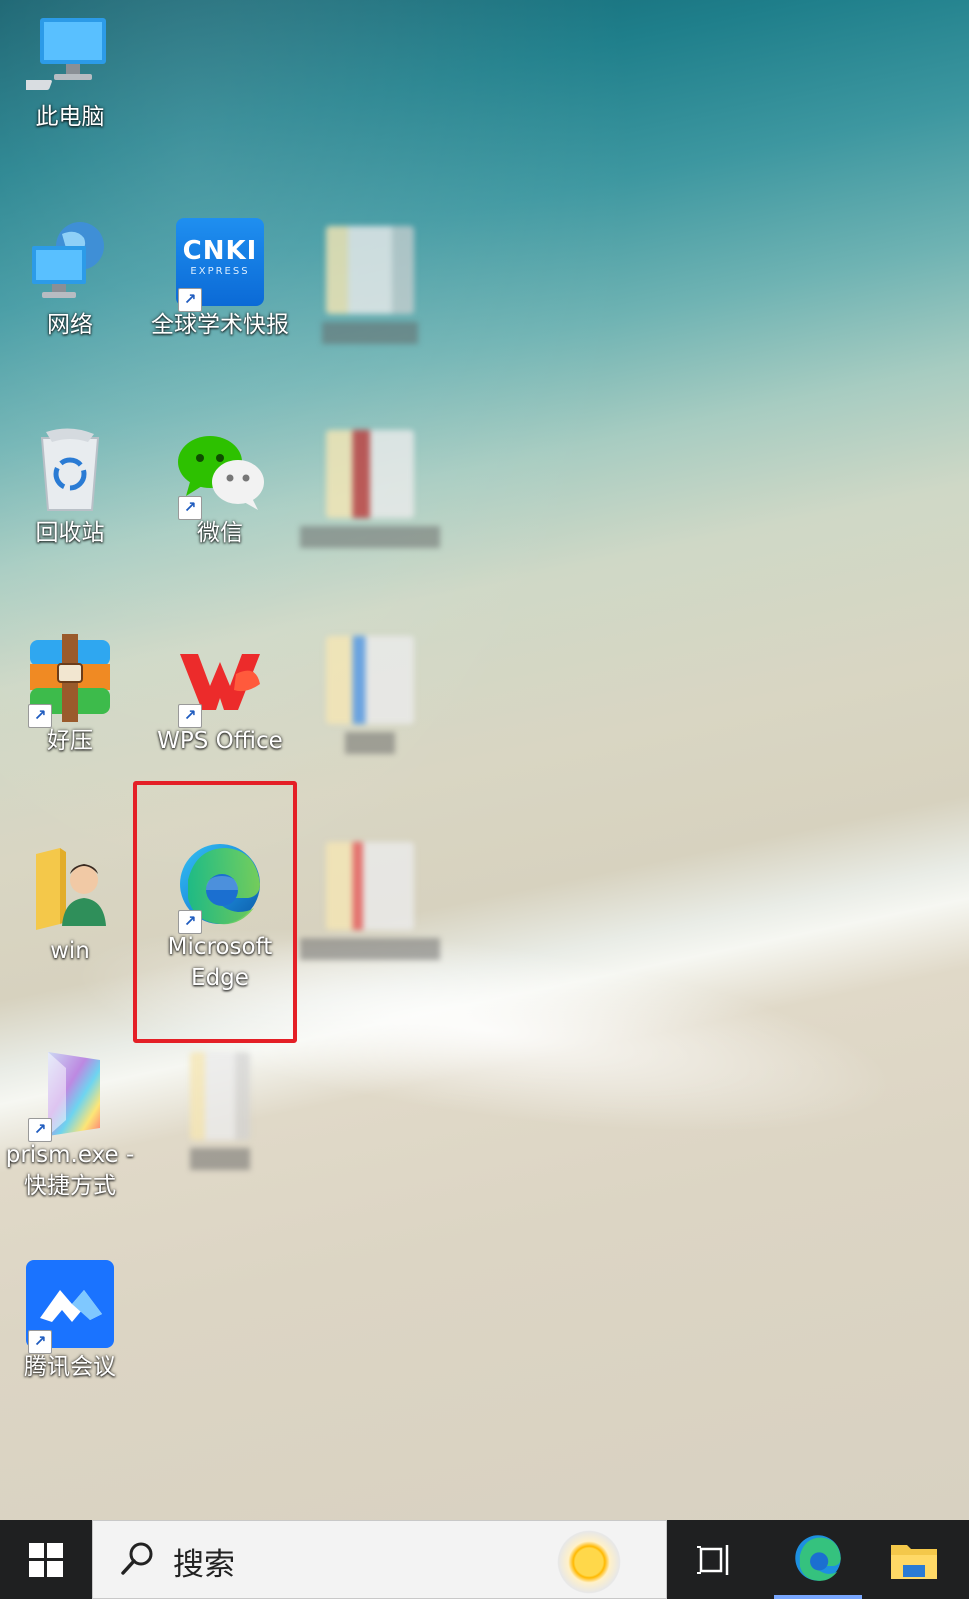 This screenshot has width=969, height=1599. I want to click on computer-icon, so click(58, 54).